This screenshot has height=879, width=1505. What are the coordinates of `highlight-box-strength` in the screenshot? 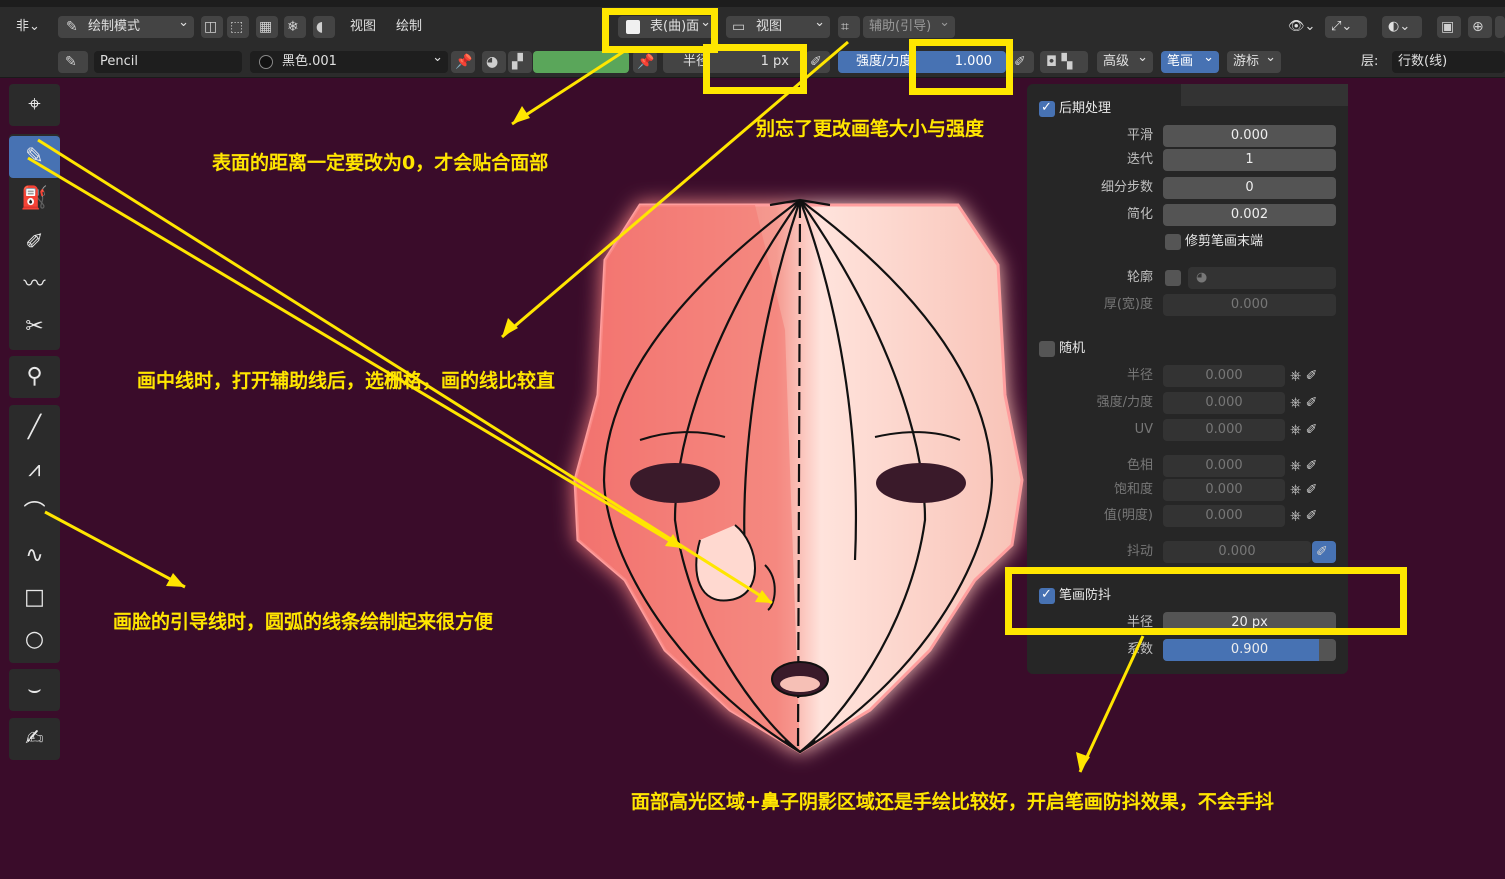 It's located at (961, 67).